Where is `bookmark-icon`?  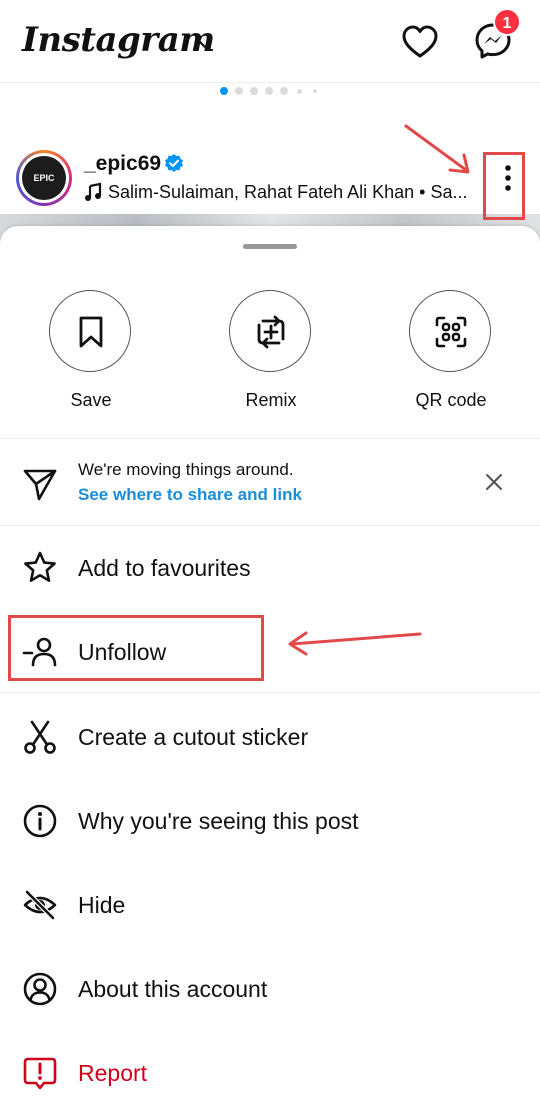 bookmark-icon is located at coordinates (91, 332).